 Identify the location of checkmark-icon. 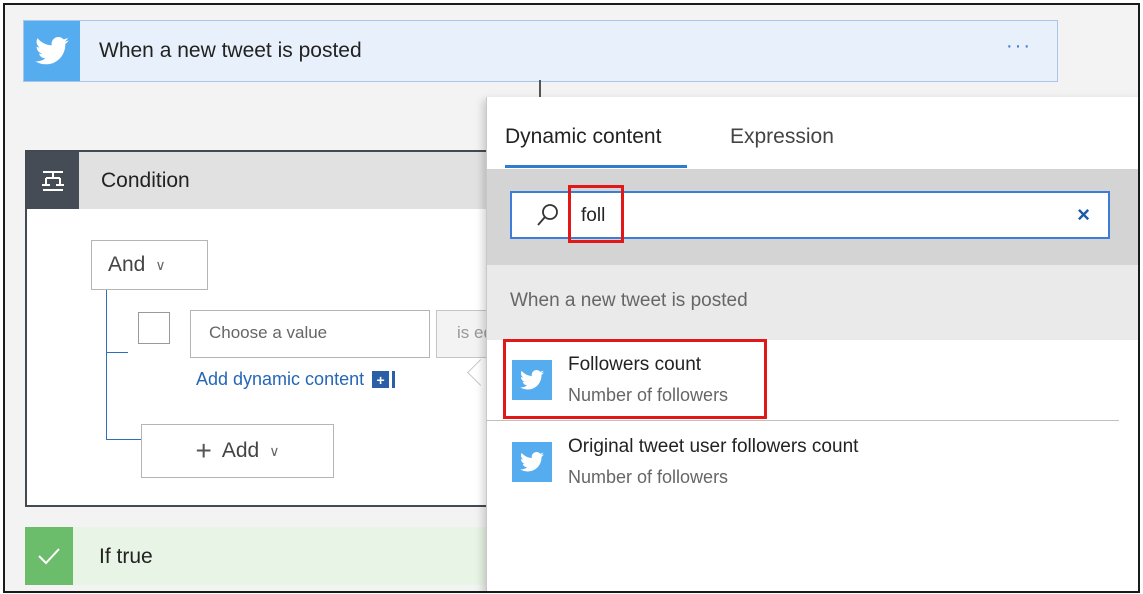
(49, 556).